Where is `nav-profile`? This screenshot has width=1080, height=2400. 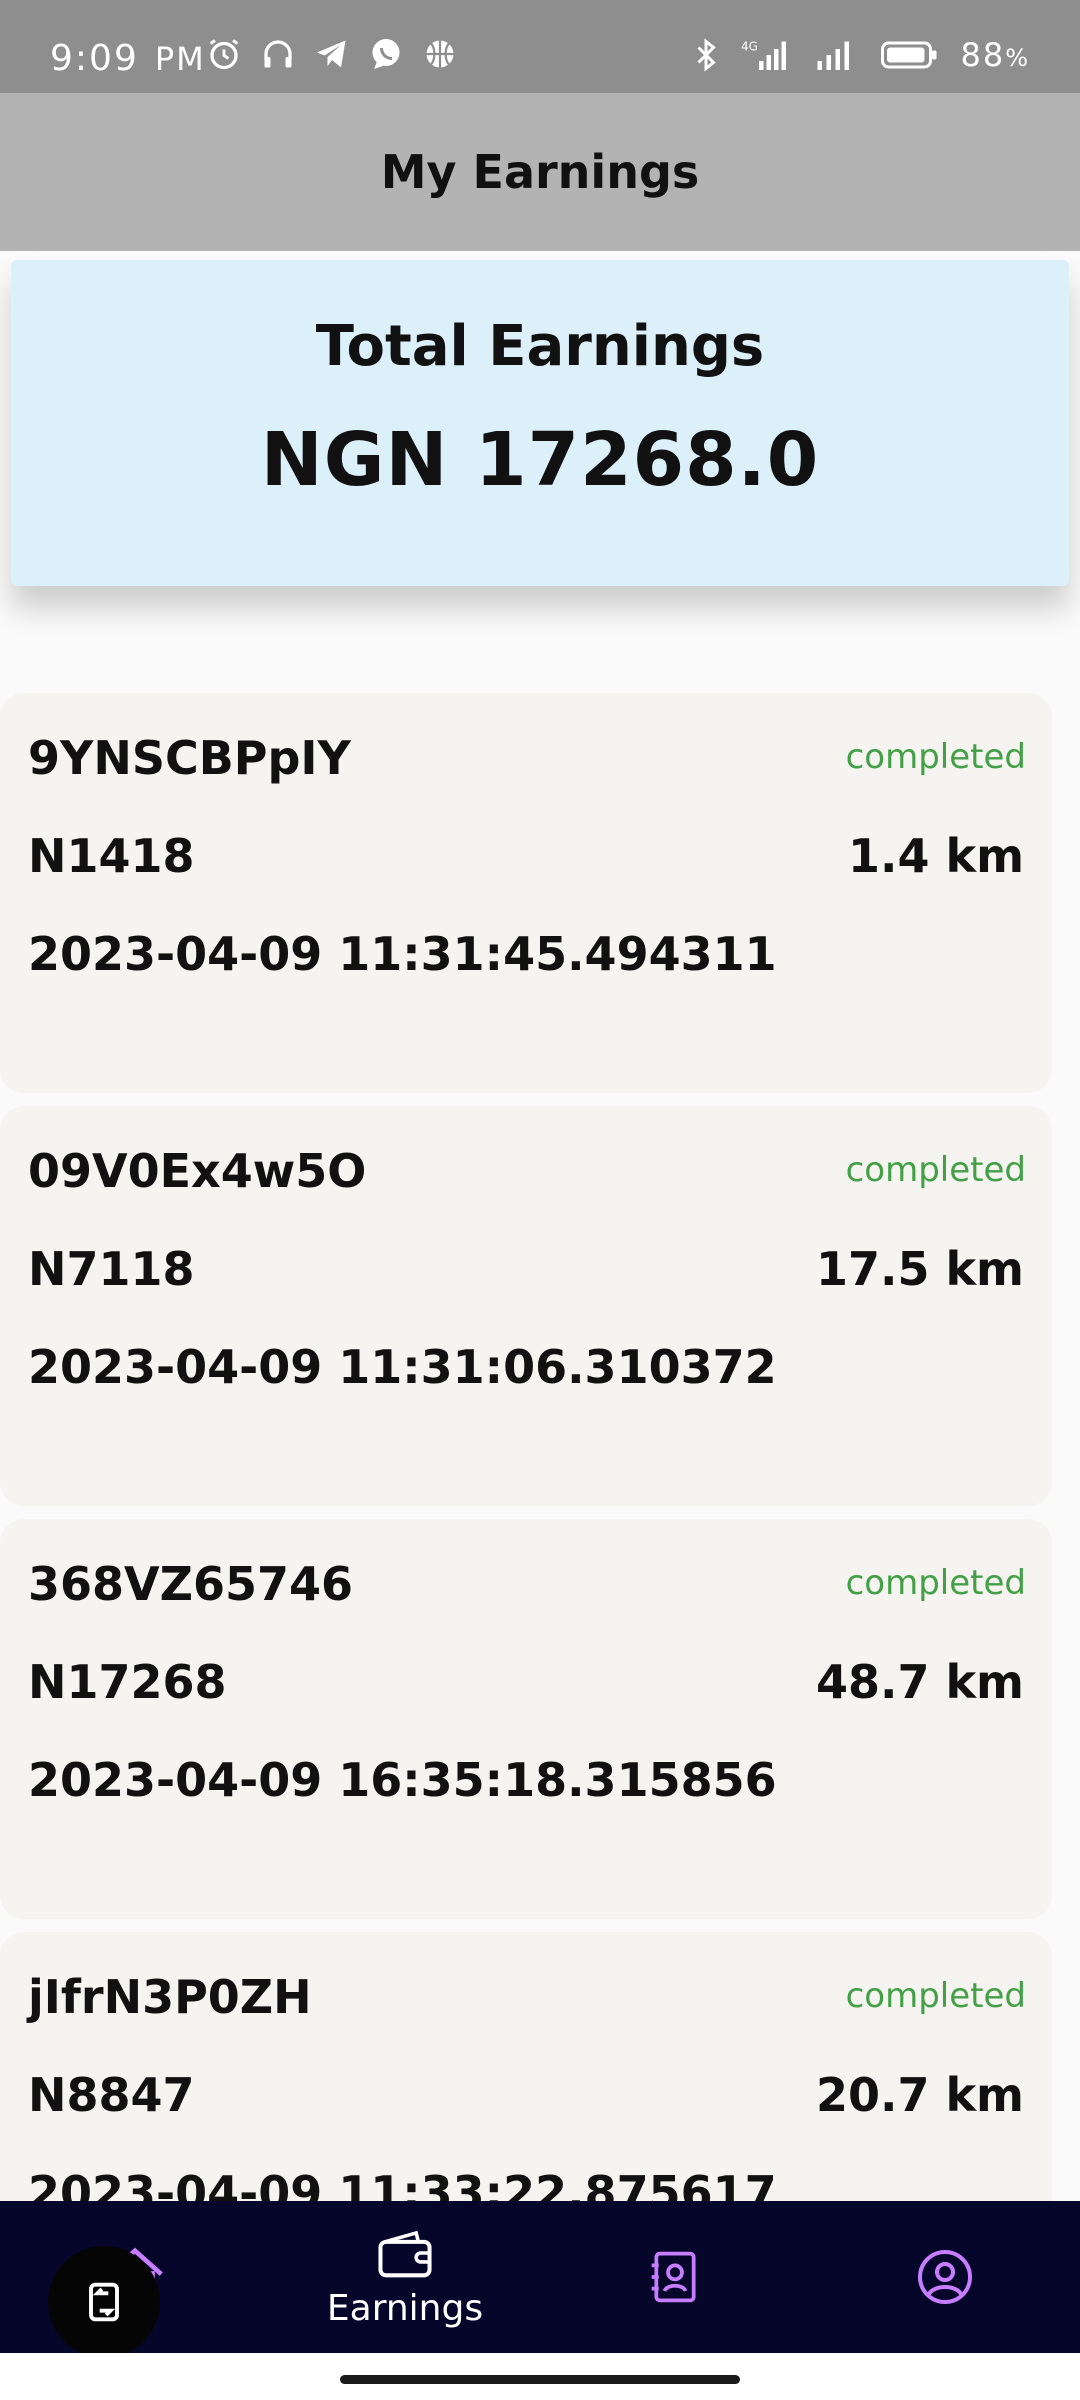
nav-profile is located at coordinates (945, 2277).